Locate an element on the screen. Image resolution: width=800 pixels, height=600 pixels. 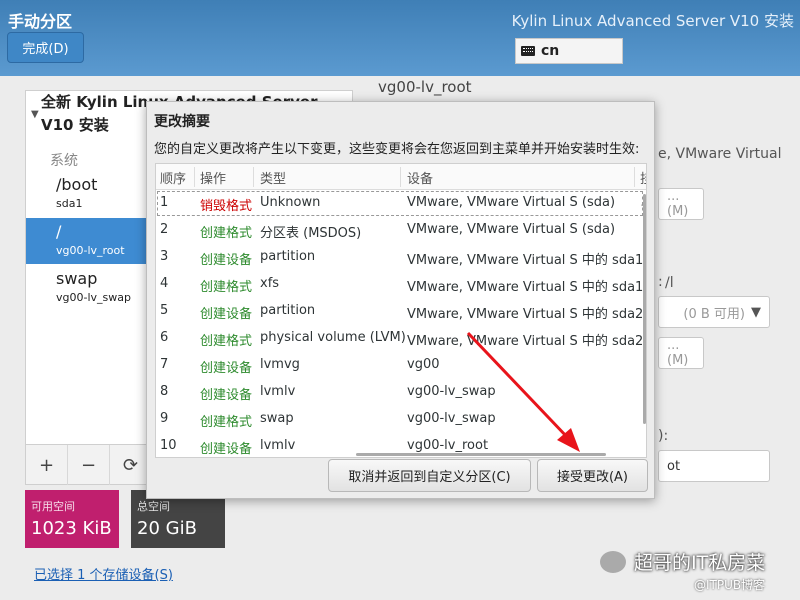
table-row: 9 创建格式 swap vg00-lv_swap is located at coordinates (400, 419).